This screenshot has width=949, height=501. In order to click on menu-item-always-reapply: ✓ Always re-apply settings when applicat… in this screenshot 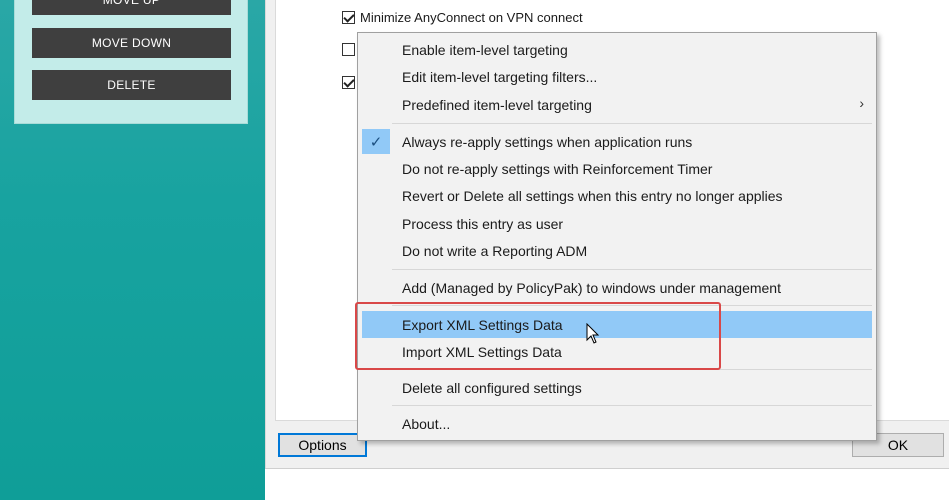, I will do `click(617, 141)`.